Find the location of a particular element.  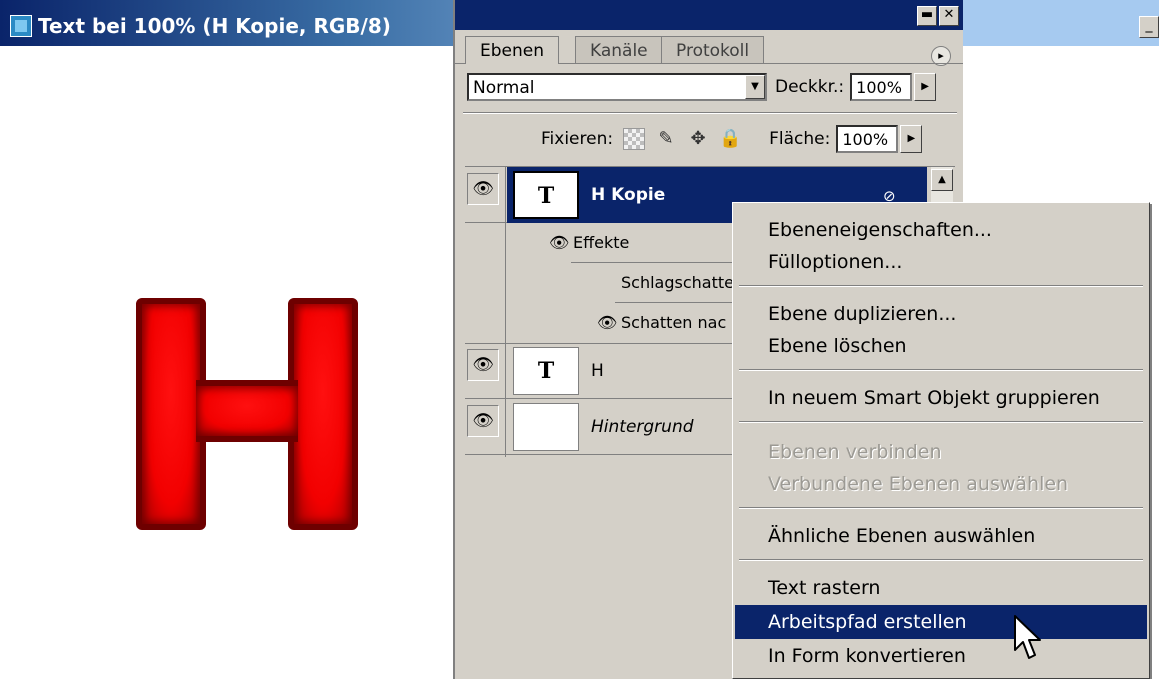

fill-slider-arrow-icon: ▶ is located at coordinates (911, 139).